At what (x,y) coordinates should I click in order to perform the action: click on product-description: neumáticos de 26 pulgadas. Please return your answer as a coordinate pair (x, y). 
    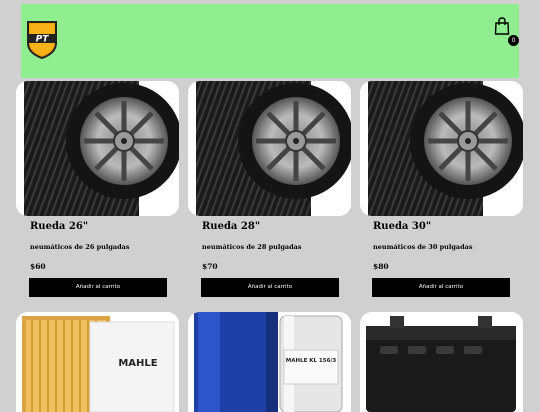
    Looking at the image, I should click on (80, 247).